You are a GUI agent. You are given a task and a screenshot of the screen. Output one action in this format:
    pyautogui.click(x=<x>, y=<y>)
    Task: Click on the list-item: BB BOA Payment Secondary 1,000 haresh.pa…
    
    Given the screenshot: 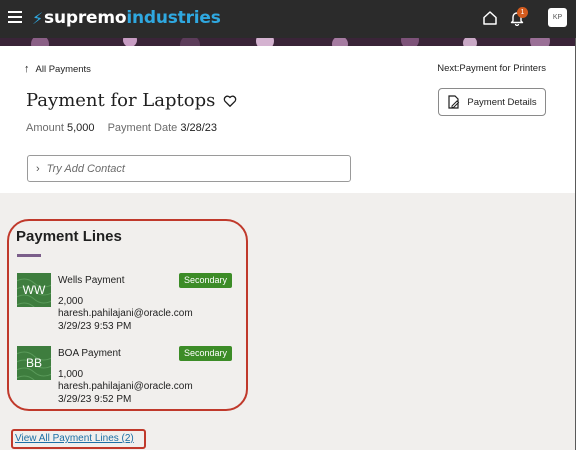 What is the action you would take?
    pyautogui.click(x=125, y=377)
    